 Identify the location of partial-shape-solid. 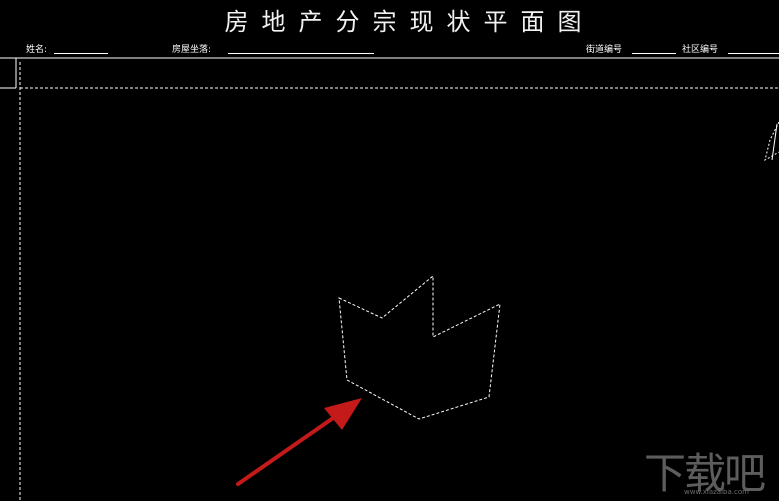
(774, 142).